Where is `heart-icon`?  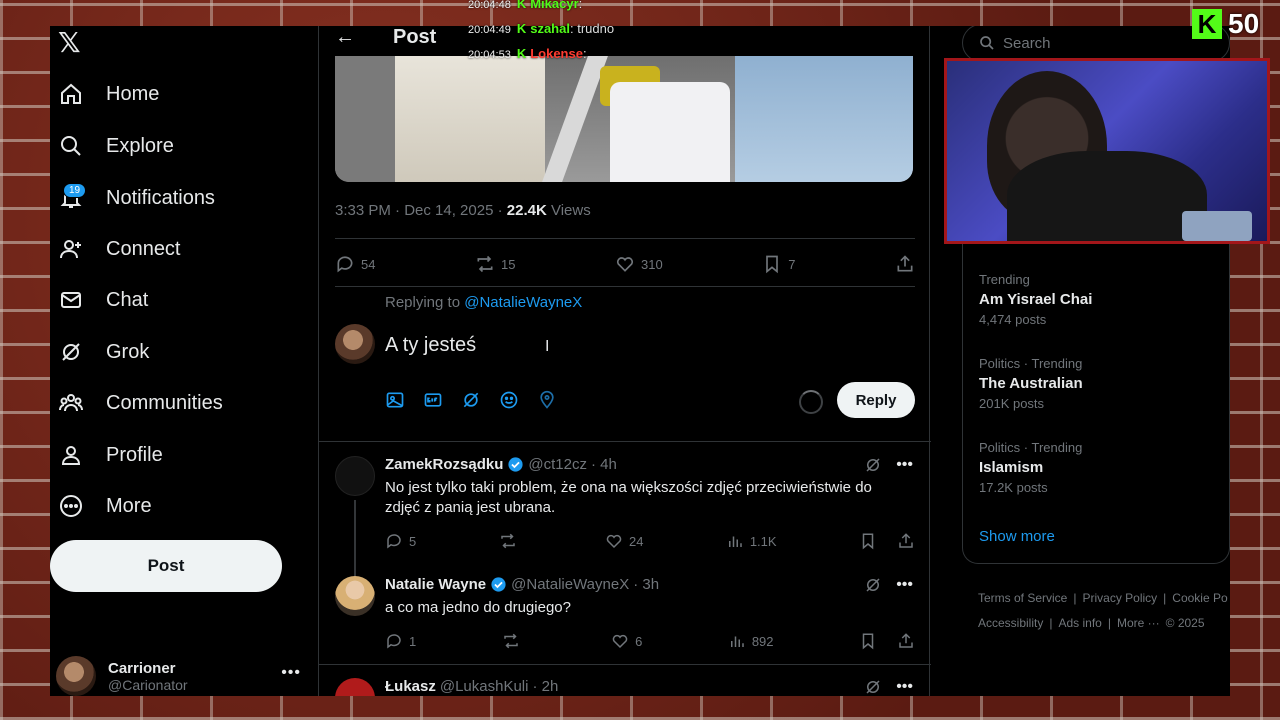
heart-icon is located at coordinates (625, 264).